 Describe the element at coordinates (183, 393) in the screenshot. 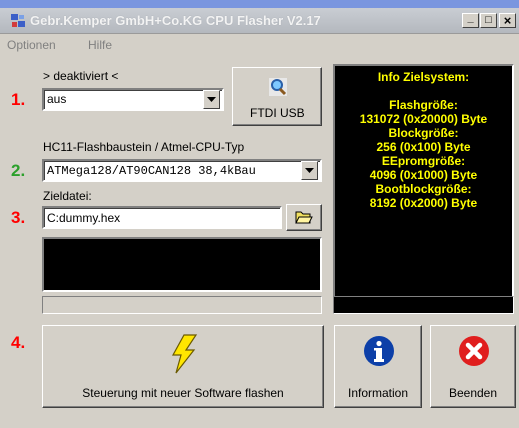

I see `flash-software-label: Steuerung mit neuer Software flashen` at that location.